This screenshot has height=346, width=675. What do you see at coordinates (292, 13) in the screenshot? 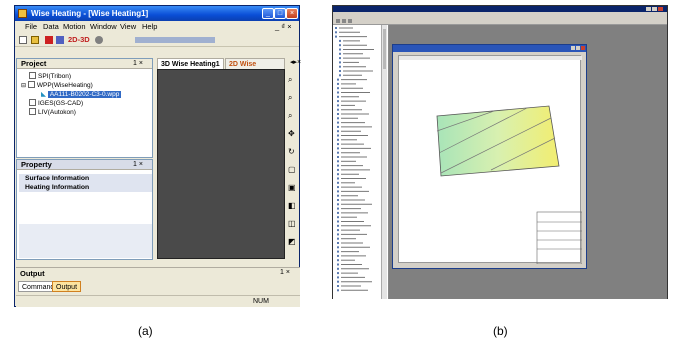
I see `close-button: ×` at bounding box center [292, 13].